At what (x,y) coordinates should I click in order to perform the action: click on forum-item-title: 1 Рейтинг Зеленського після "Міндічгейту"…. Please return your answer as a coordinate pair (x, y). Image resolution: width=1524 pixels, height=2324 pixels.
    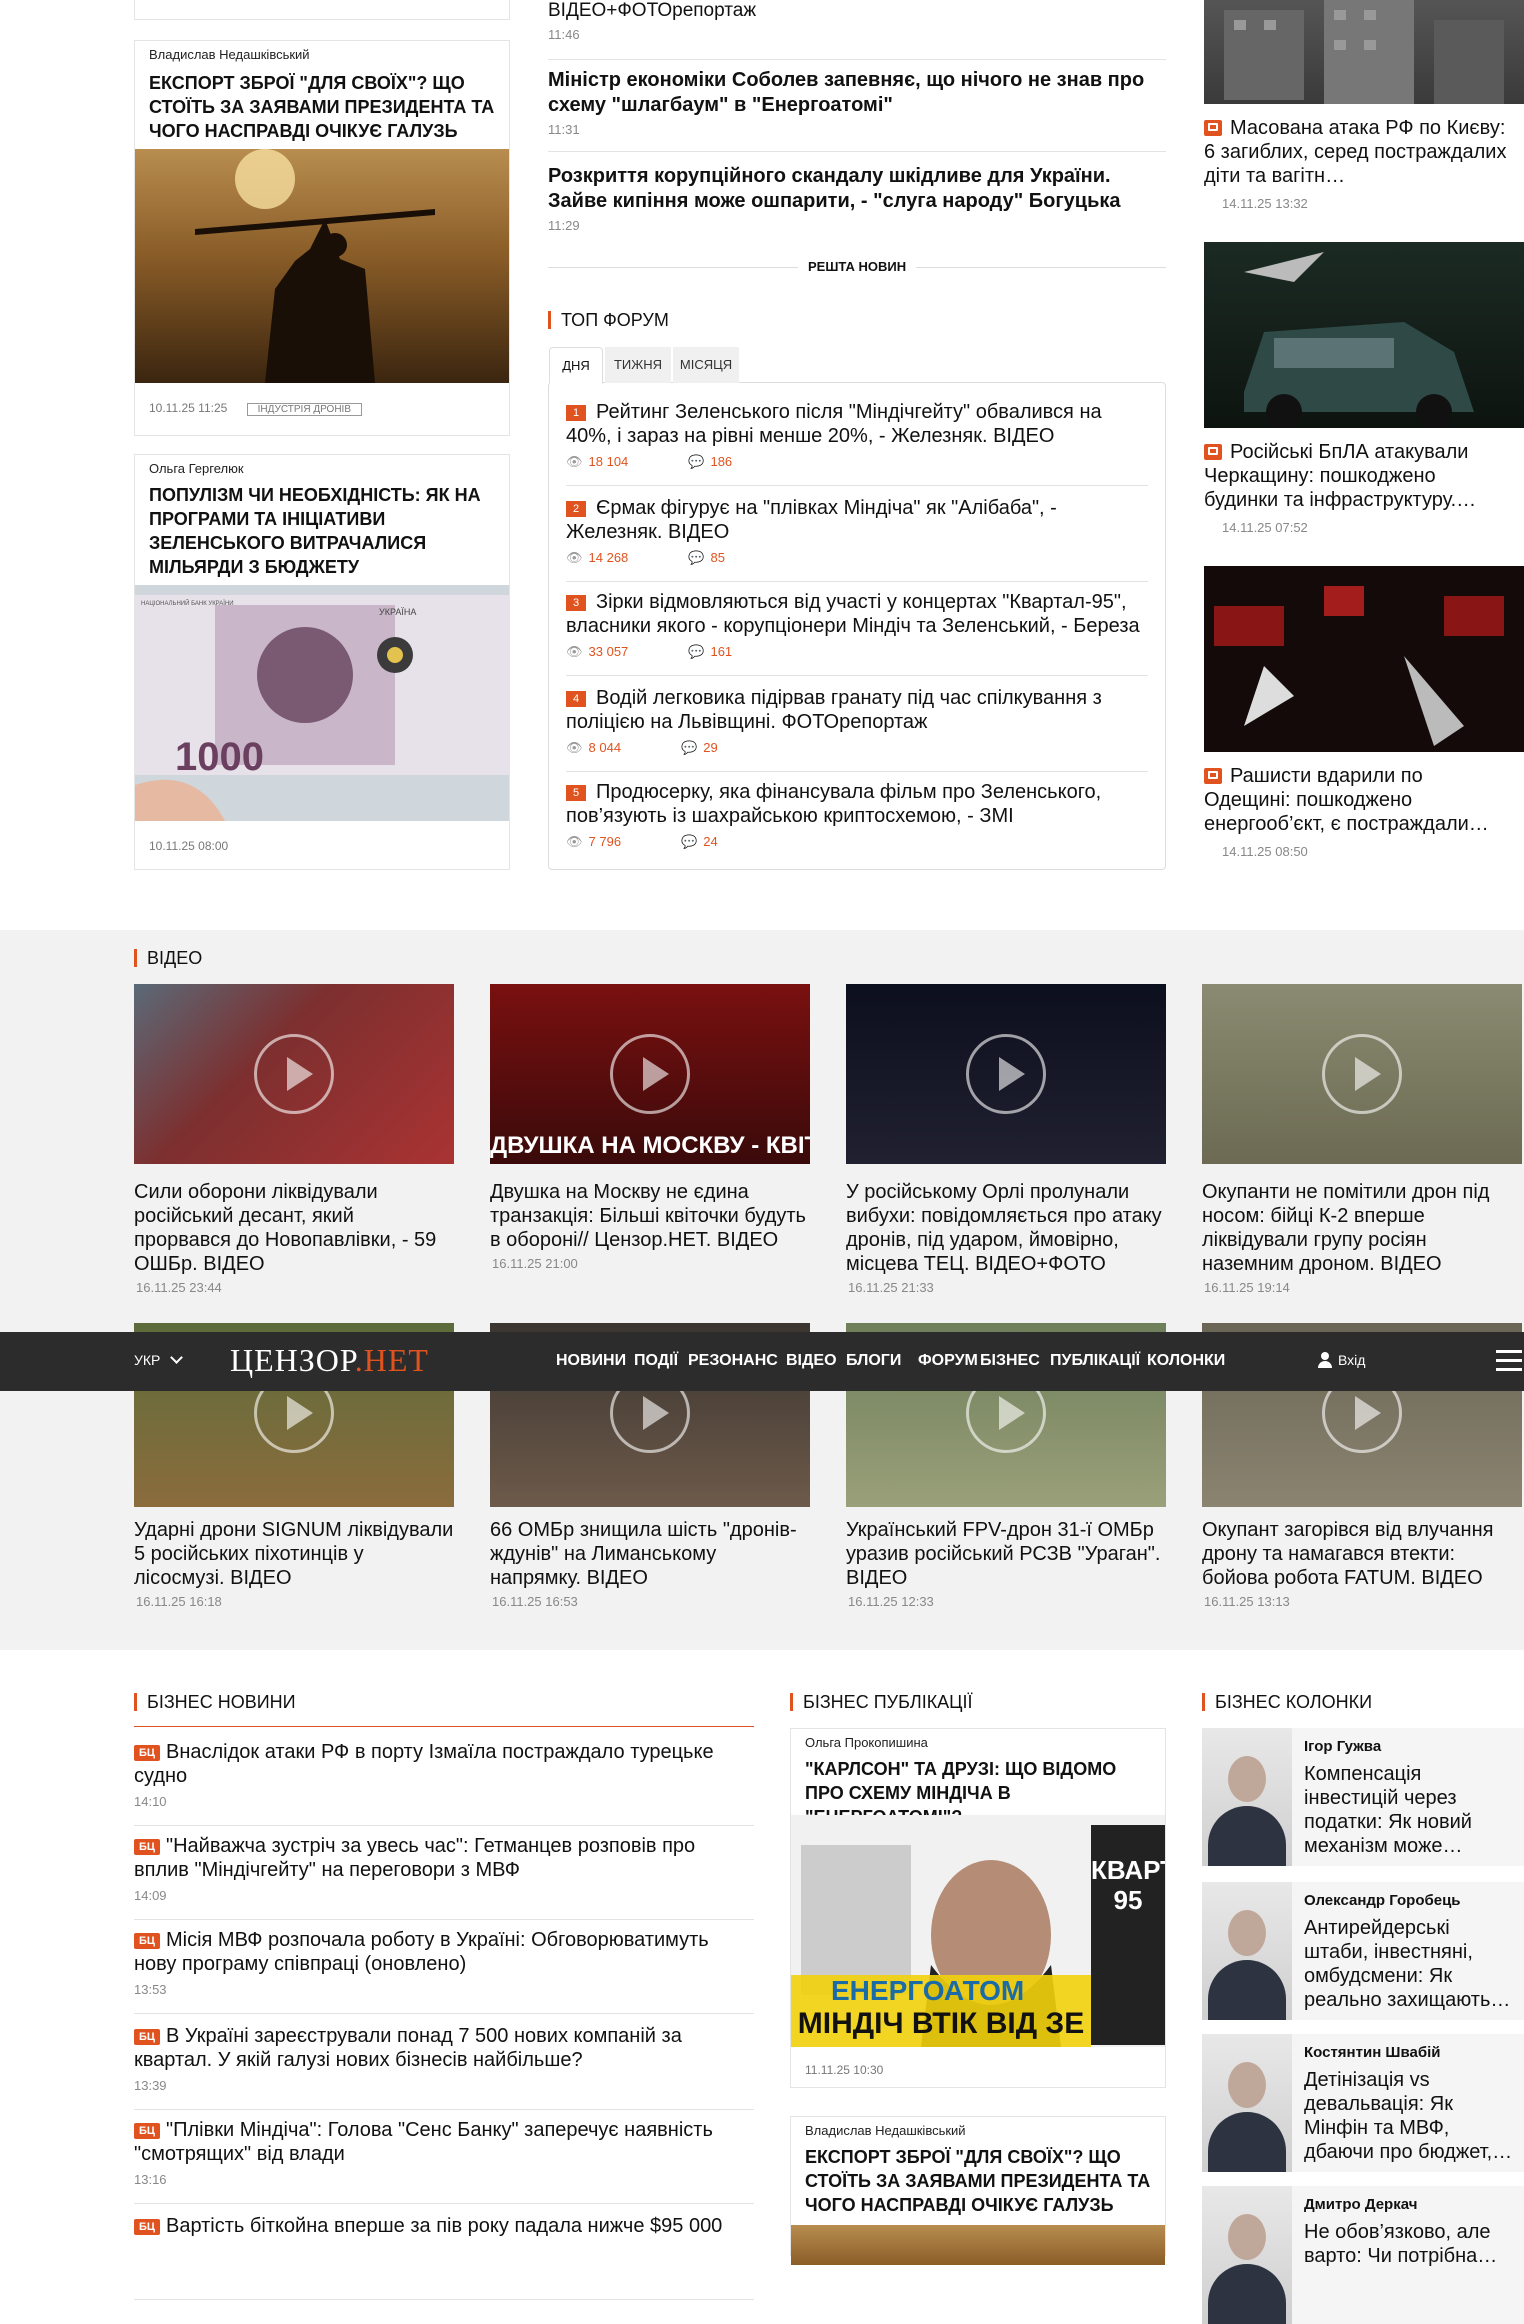
    Looking at the image, I should click on (857, 424).